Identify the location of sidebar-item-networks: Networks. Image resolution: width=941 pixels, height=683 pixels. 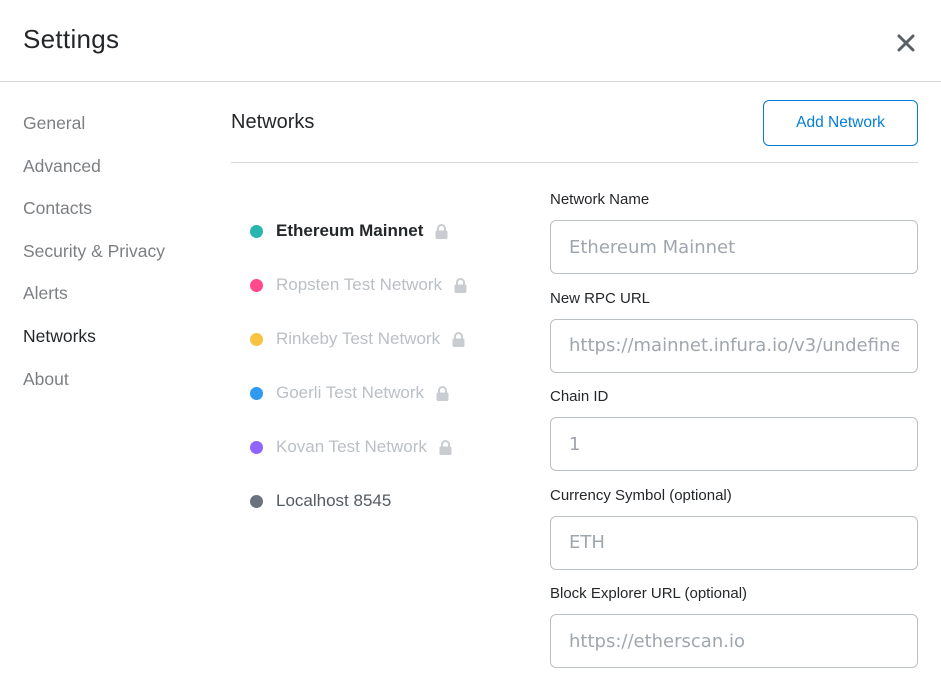
(118, 344).